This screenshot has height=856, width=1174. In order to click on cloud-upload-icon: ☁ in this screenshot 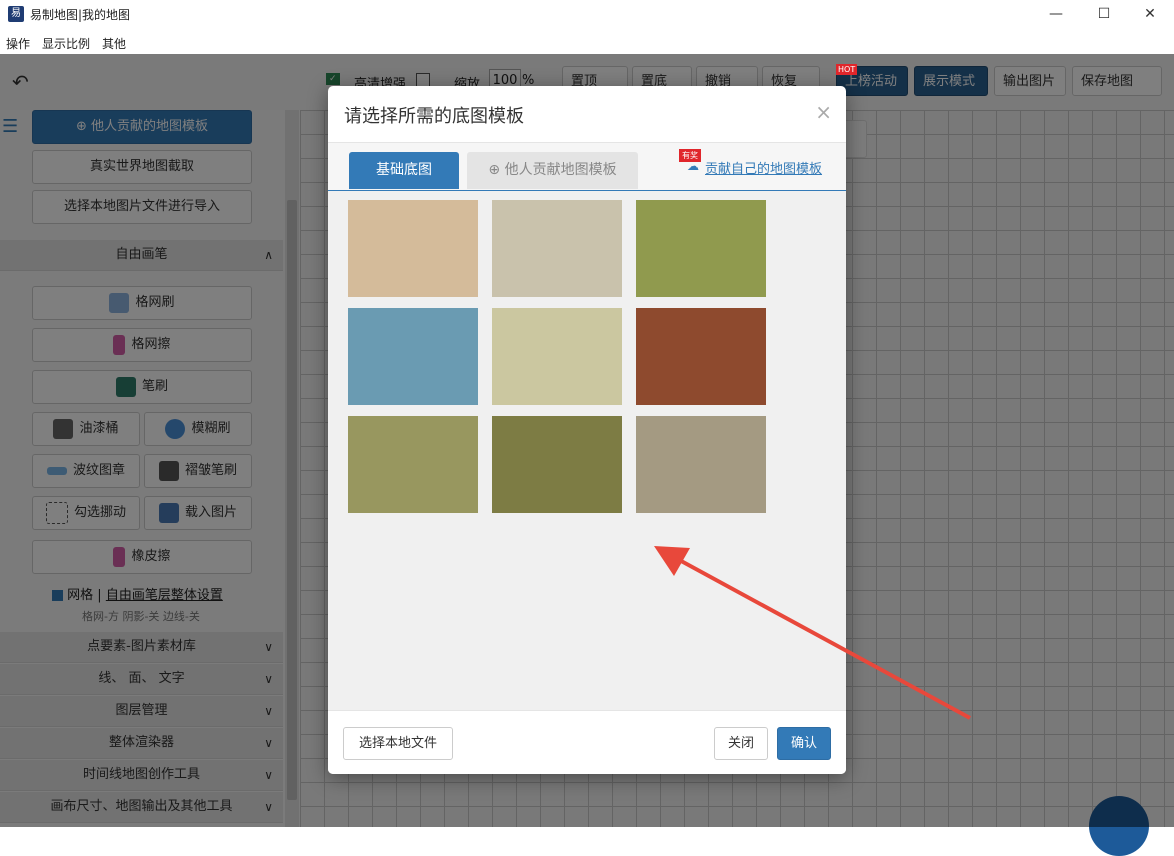, I will do `click(693, 166)`.